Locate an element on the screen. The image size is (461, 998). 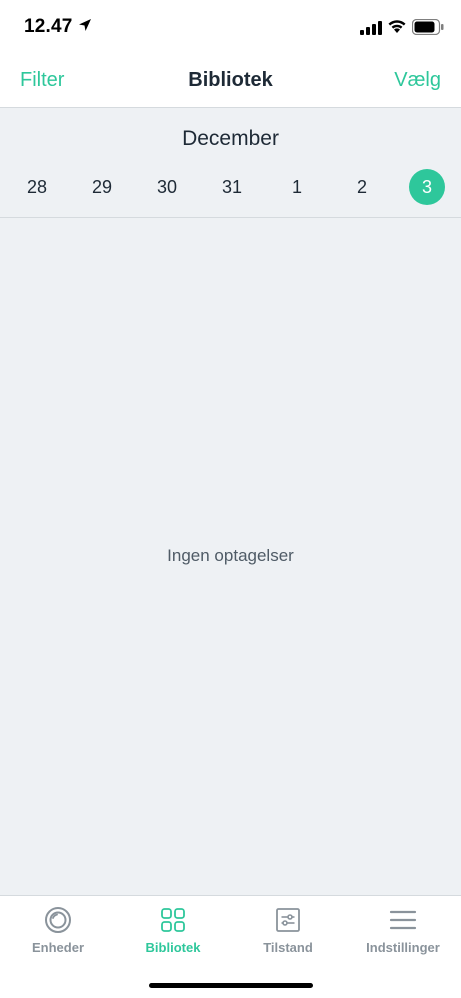
date-picker: December 28 29 30 31 1 2 3 is located at coordinates (230, 163).